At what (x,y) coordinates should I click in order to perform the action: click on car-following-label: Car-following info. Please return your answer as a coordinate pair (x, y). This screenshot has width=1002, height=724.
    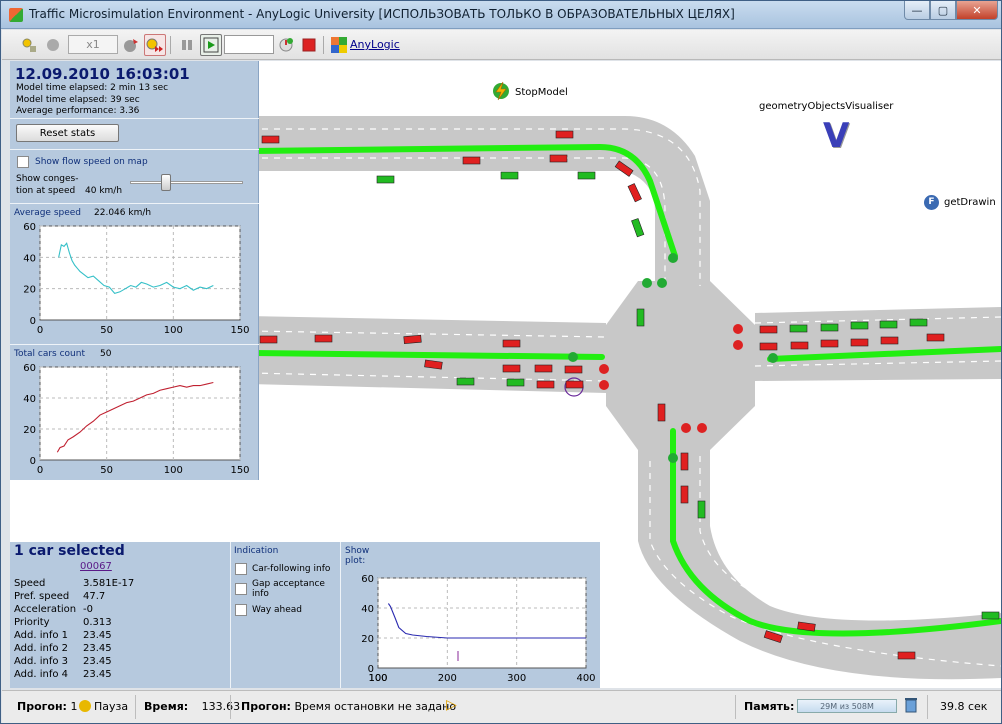
    Looking at the image, I should click on (291, 569).